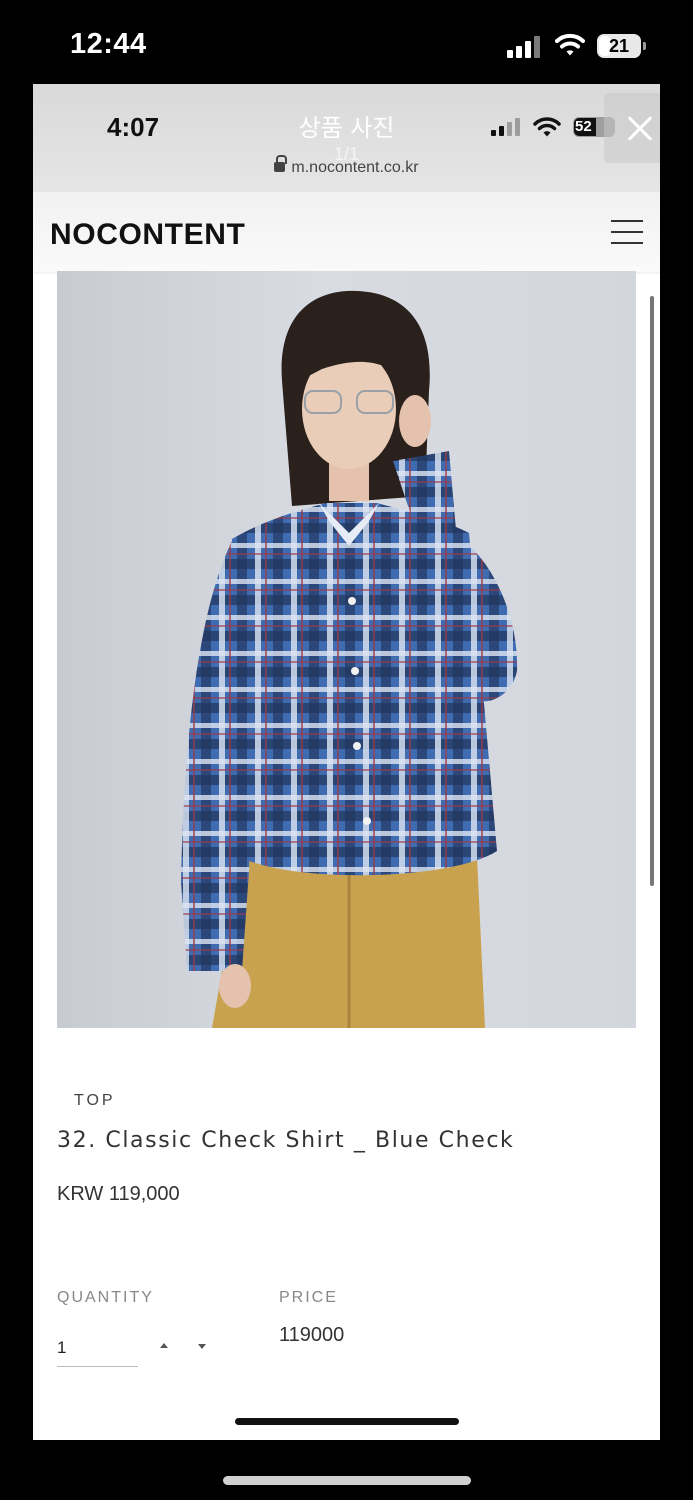  I want to click on quantity-increase-icon, so click(164, 1346).